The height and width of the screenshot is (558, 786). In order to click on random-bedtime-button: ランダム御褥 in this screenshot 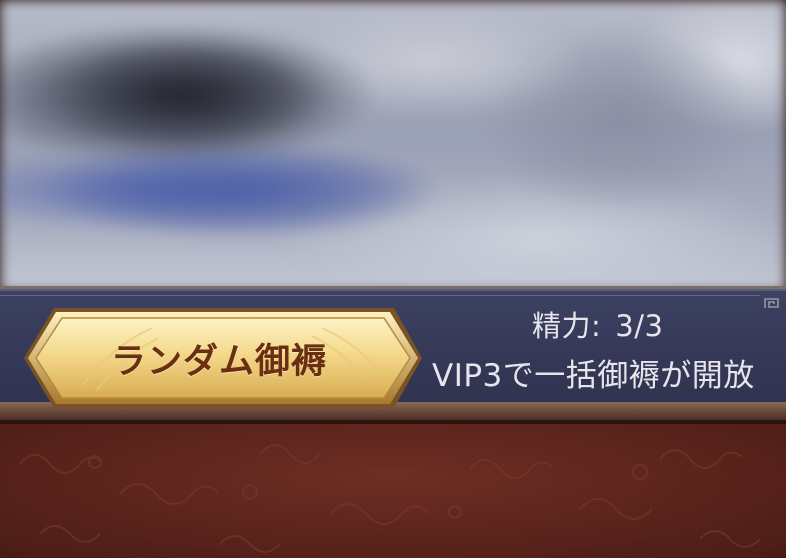, I will do `click(223, 358)`.